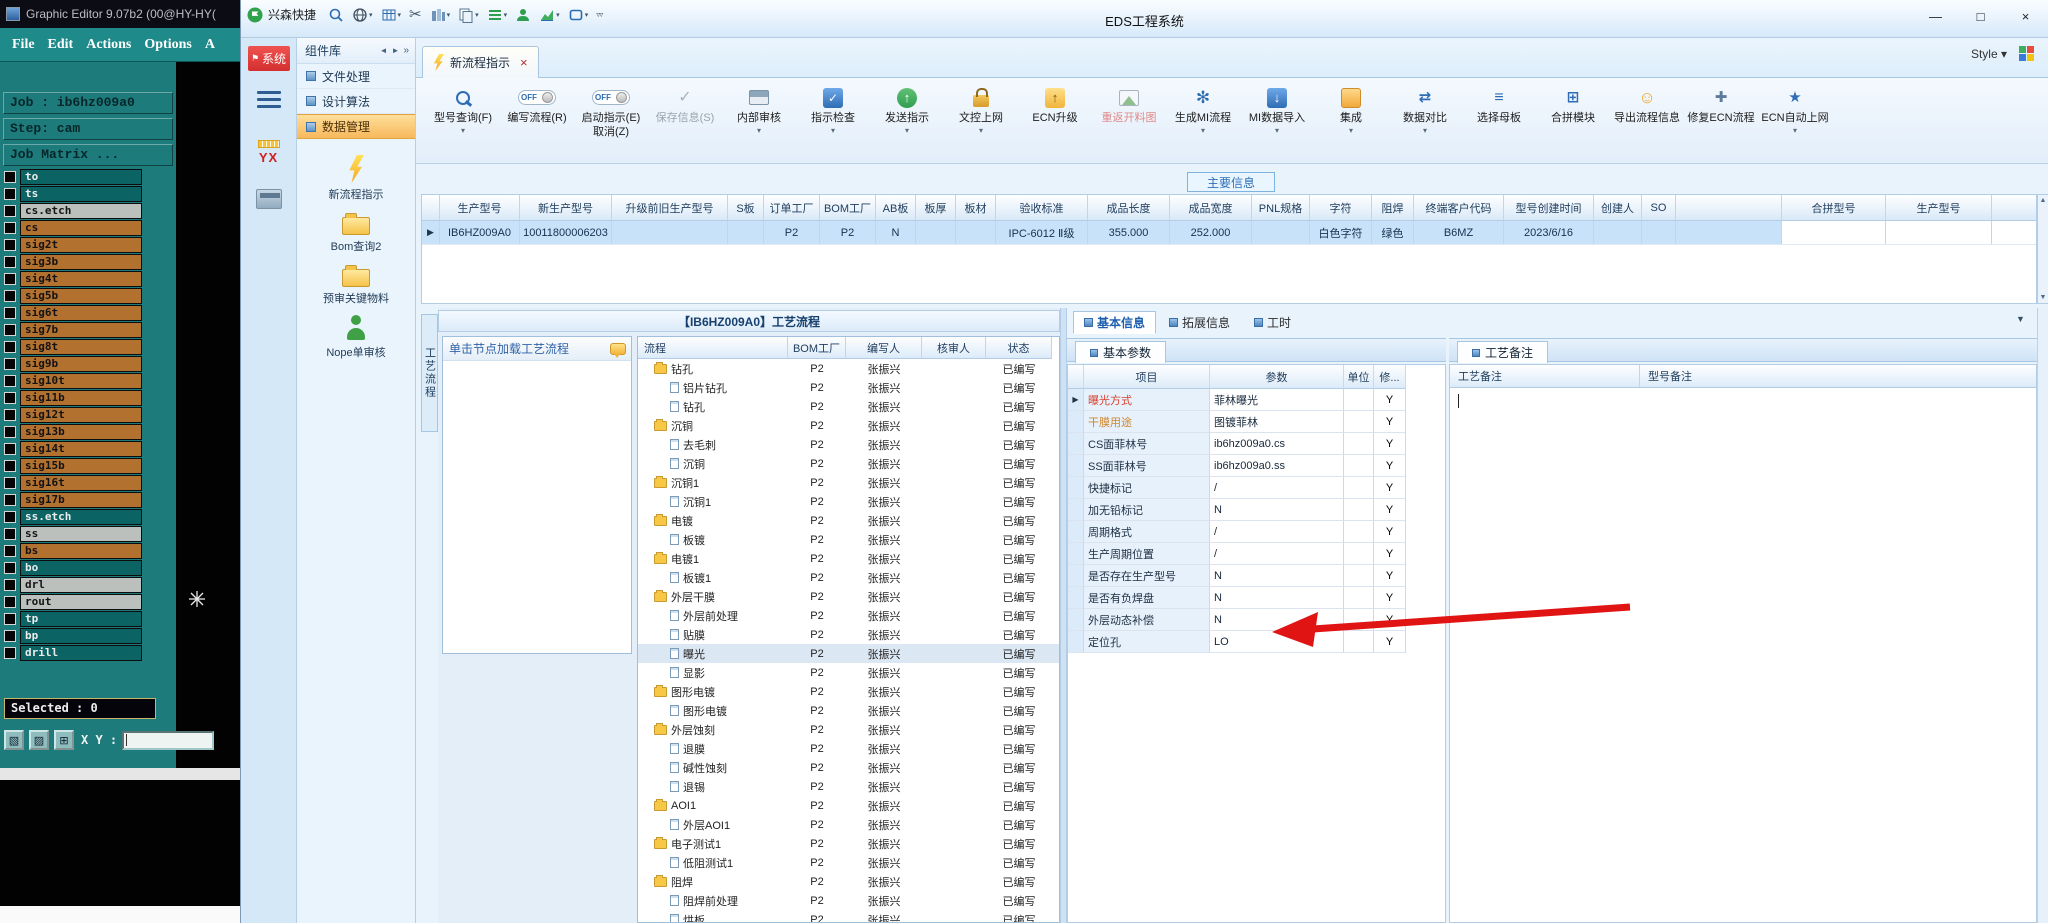 This screenshot has width=2048, height=923. What do you see at coordinates (73, 278) in the screenshot?
I see `layer-row: sig4t` at bounding box center [73, 278].